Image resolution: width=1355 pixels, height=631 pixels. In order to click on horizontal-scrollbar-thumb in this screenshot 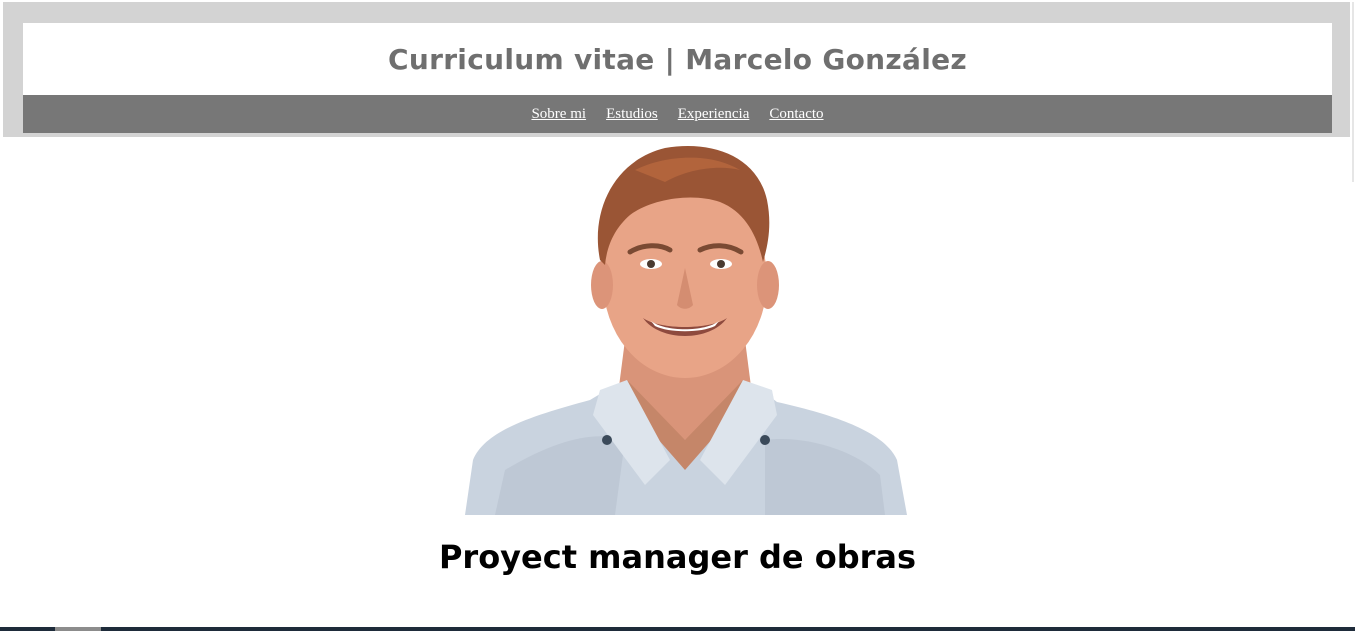, I will do `click(78, 629)`.